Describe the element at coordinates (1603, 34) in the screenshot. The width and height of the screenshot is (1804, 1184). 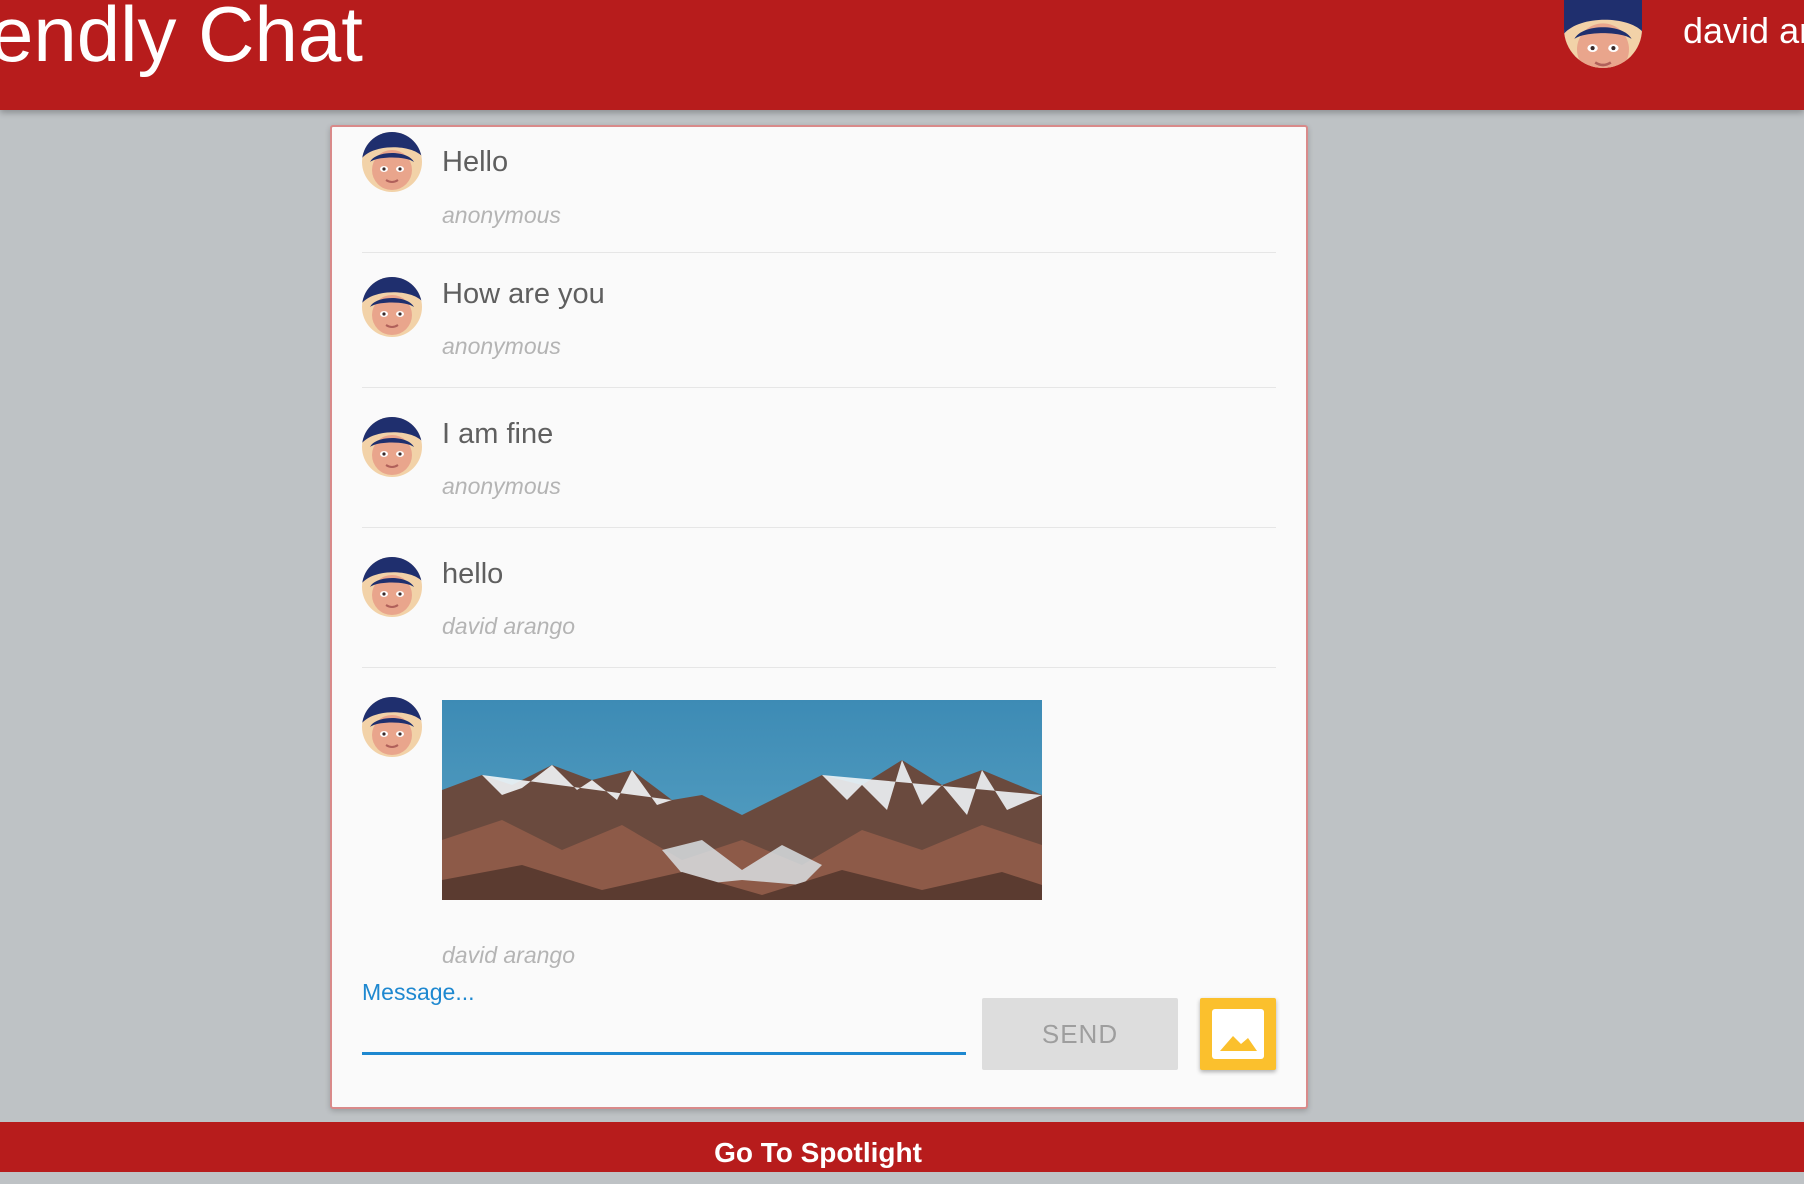
I see `user-avatar` at that location.